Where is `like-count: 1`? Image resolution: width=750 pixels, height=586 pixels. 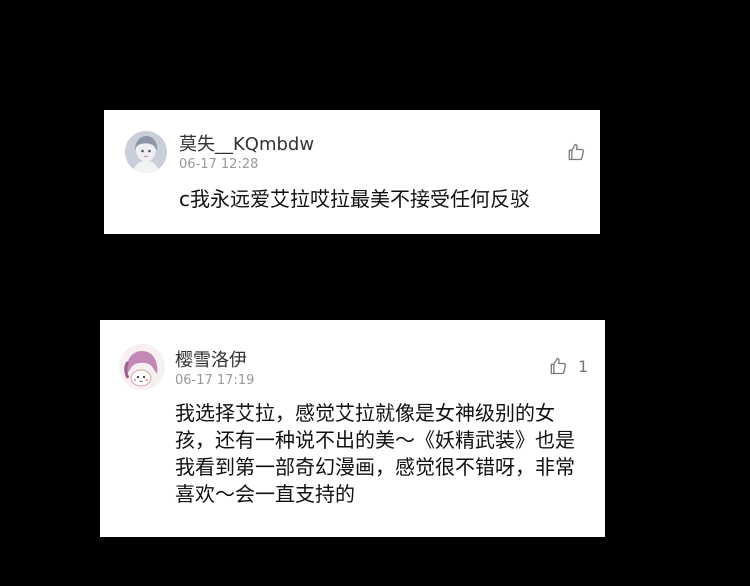
like-count: 1 is located at coordinates (583, 366).